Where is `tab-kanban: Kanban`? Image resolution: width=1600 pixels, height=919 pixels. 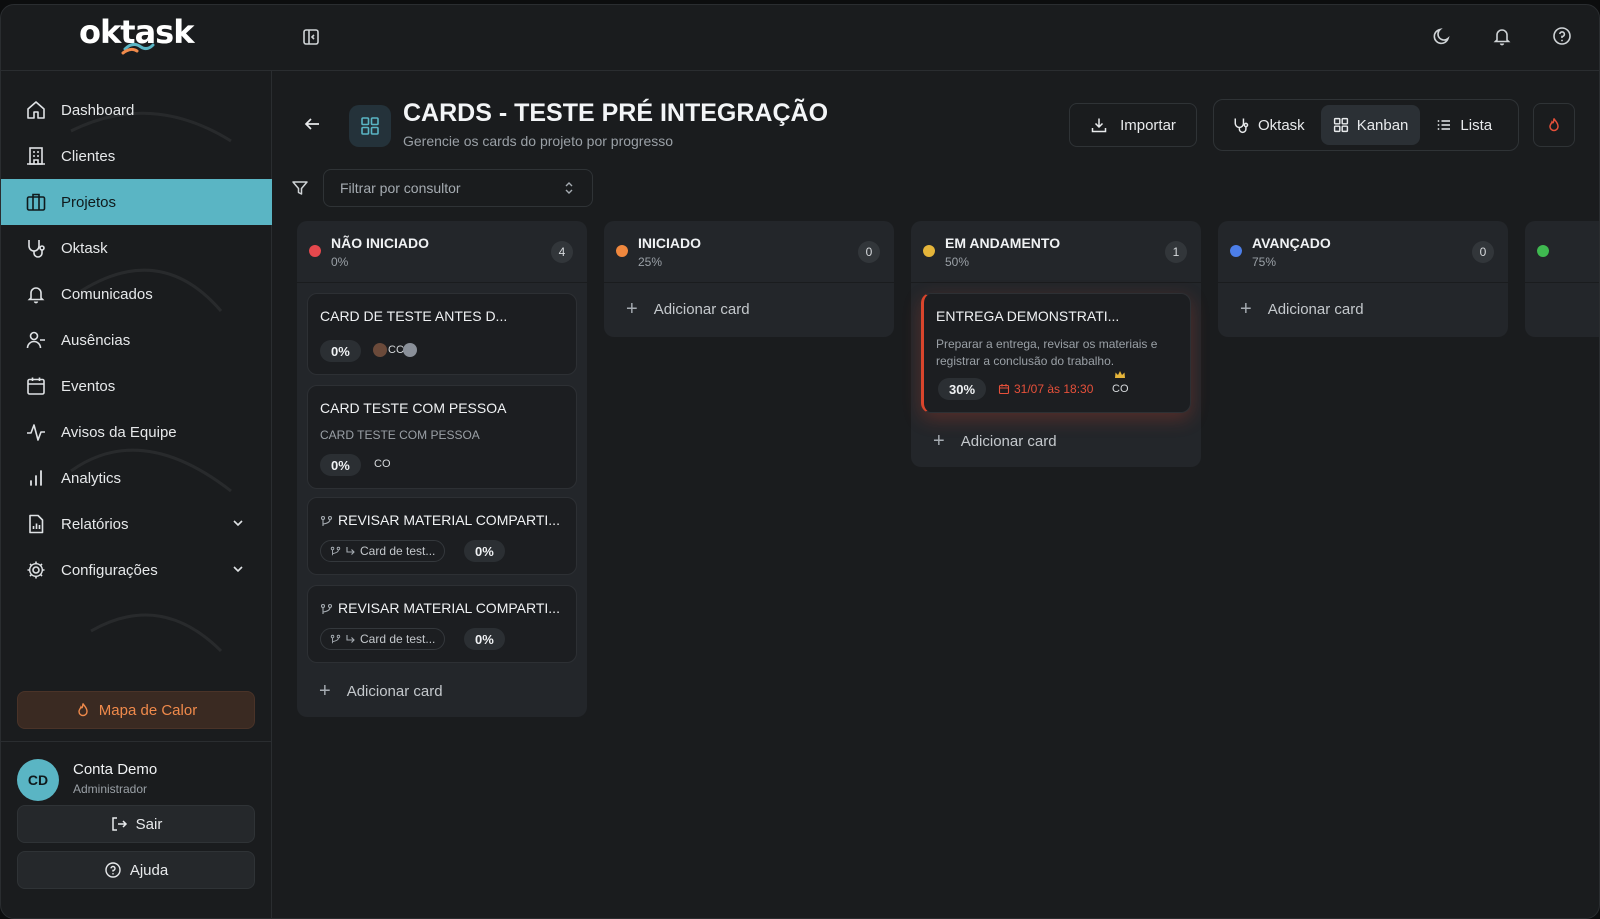 tab-kanban: Kanban is located at coordinates (1370, 125).